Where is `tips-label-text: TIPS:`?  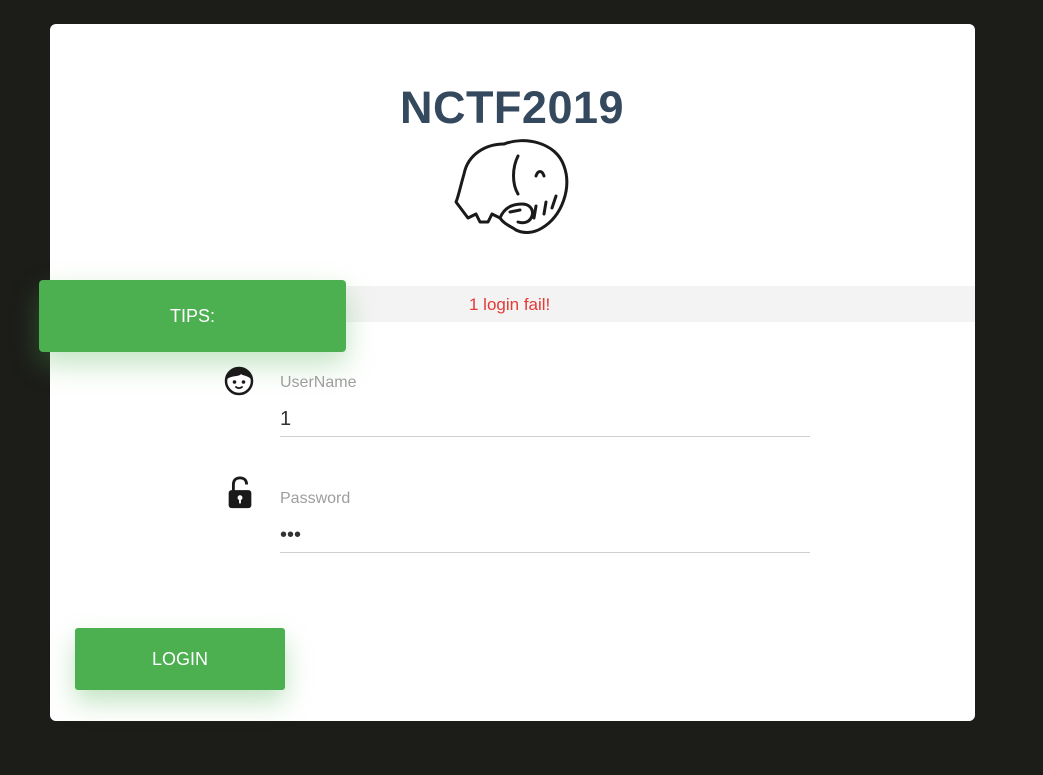 tips-label-text: TIPS: is located at coordinates (192, 315).